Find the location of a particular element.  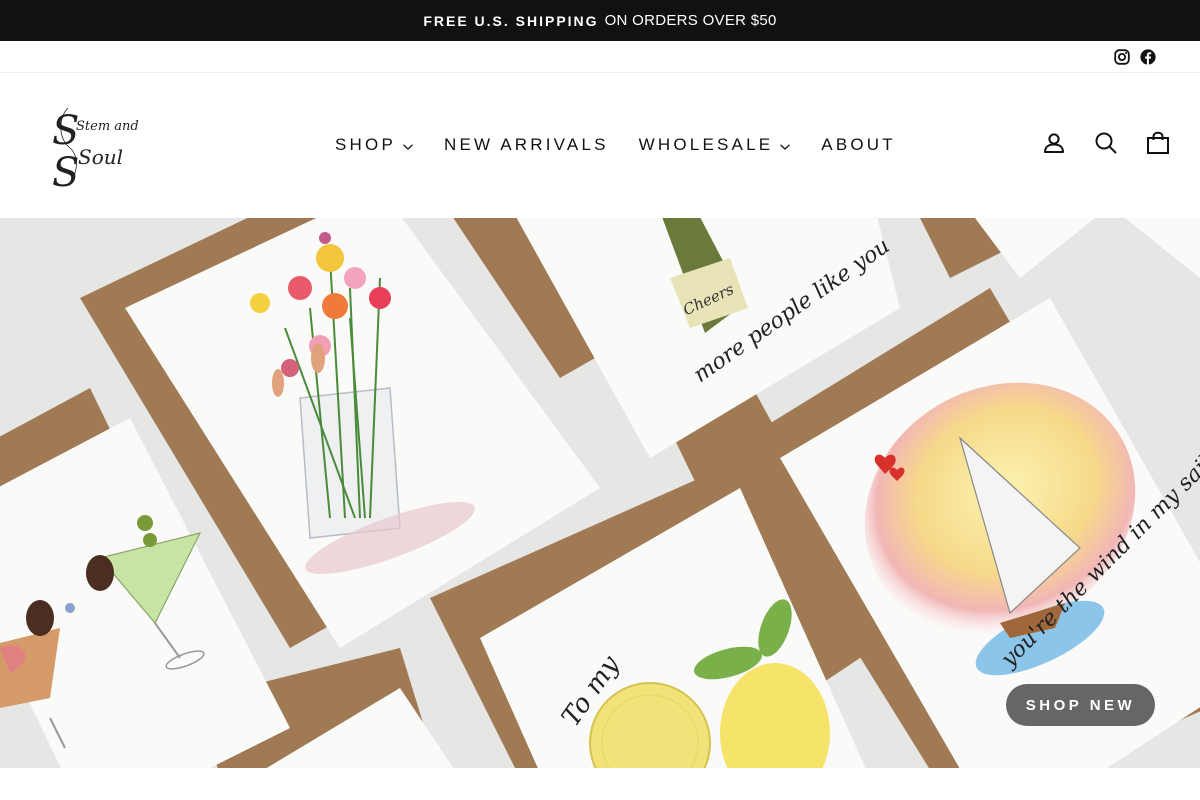

social-bar is located at coordinates (600, 57).